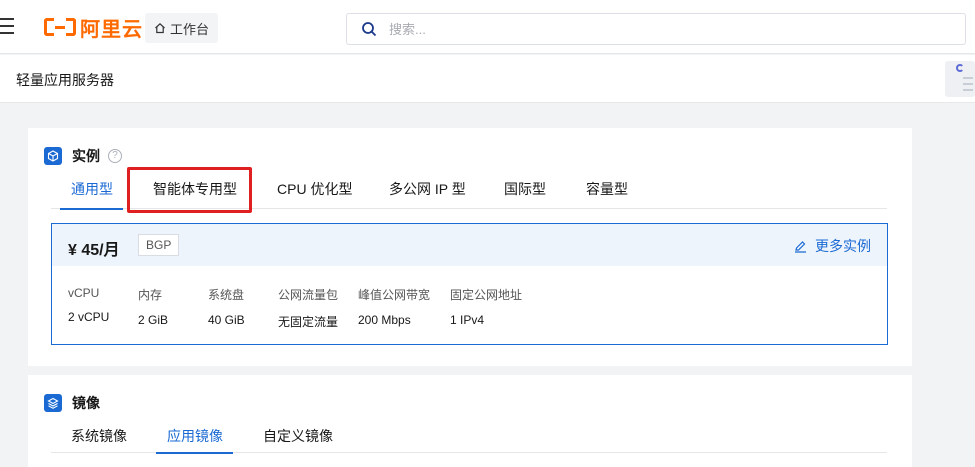  Describe the element at coordinates (467, 320) in the screenshot. I see `spec-value: 1 IPv4` at that location.